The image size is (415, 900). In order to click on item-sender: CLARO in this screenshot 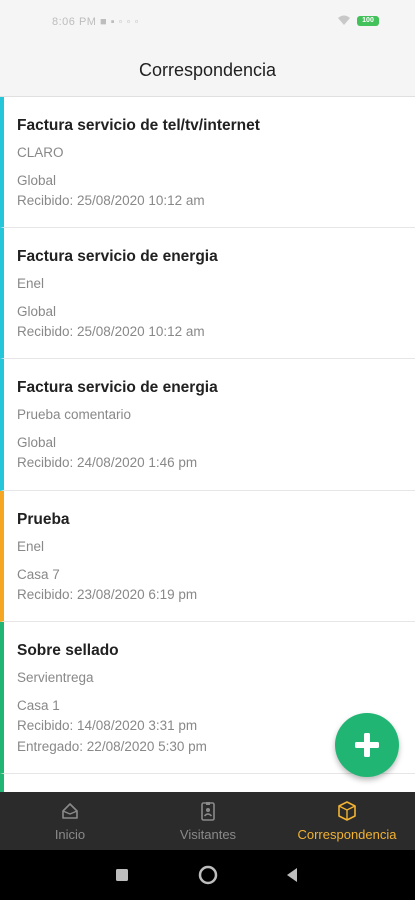, I will do `click(40, 152)`.